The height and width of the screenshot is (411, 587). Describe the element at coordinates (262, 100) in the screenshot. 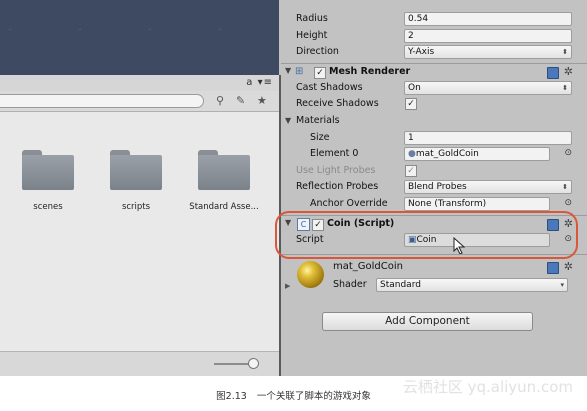

I see `favorite-star-icon: ★` at that location.